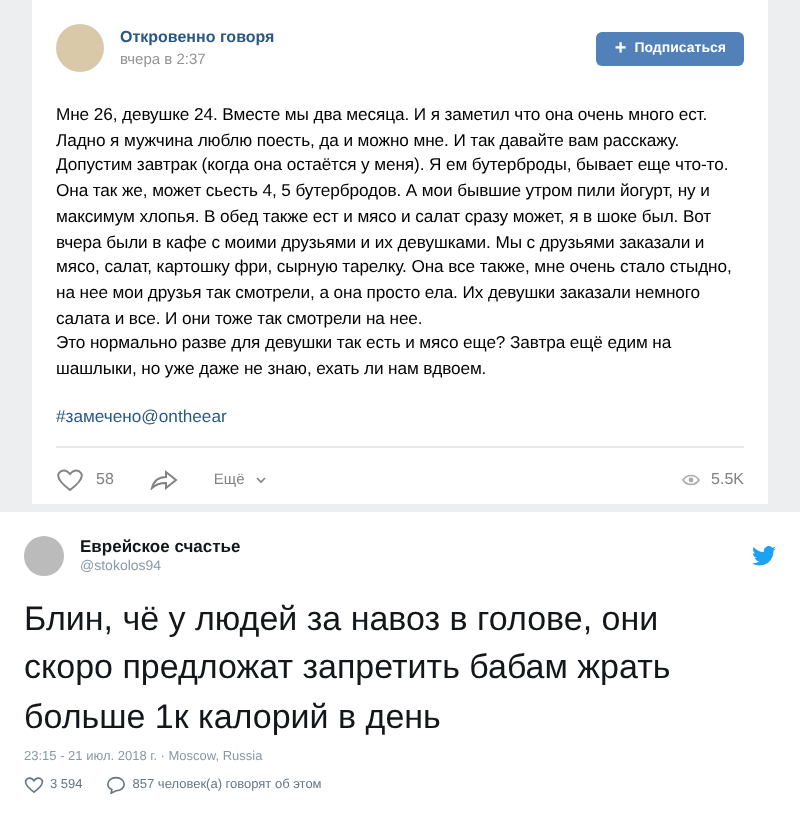 The width and height of the screenshot is (800, 814). I want to click on chevron-icon, so click(261, 479).